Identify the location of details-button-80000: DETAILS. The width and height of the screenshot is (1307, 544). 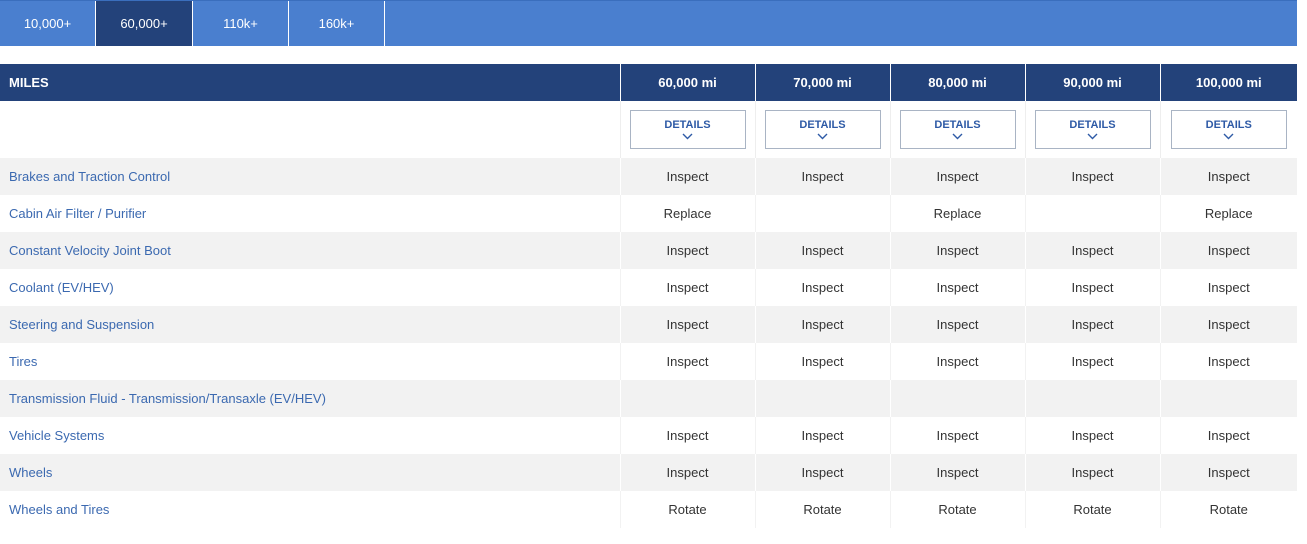
(957, 129).